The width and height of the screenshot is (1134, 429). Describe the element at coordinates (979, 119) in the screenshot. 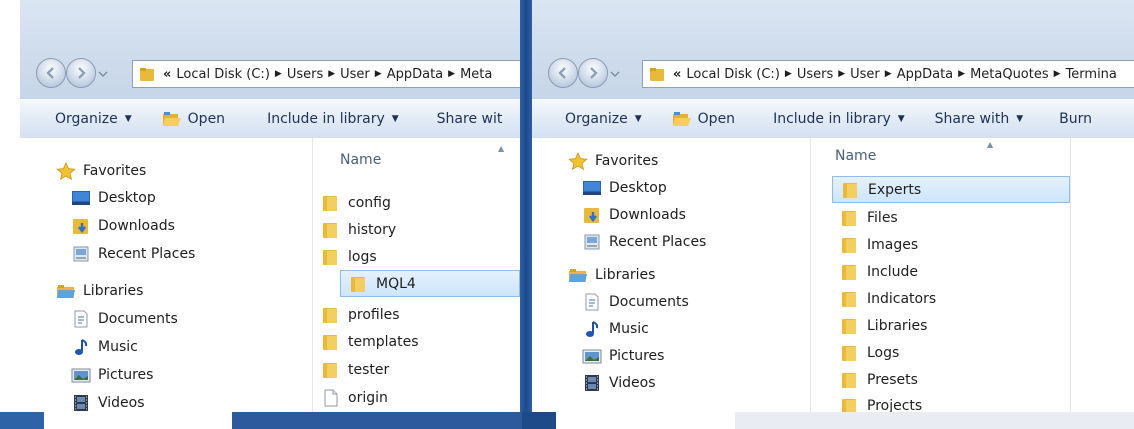

I see `share-with-button: Share with ▼` at that location.